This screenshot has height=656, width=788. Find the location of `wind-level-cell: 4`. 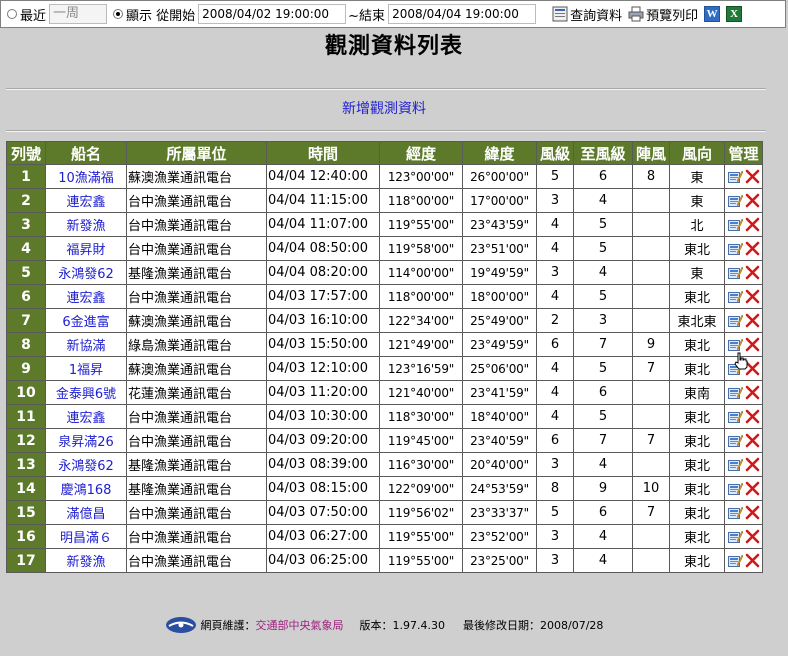

wind-level-cell: 4 is located at coordinates (555, 248).